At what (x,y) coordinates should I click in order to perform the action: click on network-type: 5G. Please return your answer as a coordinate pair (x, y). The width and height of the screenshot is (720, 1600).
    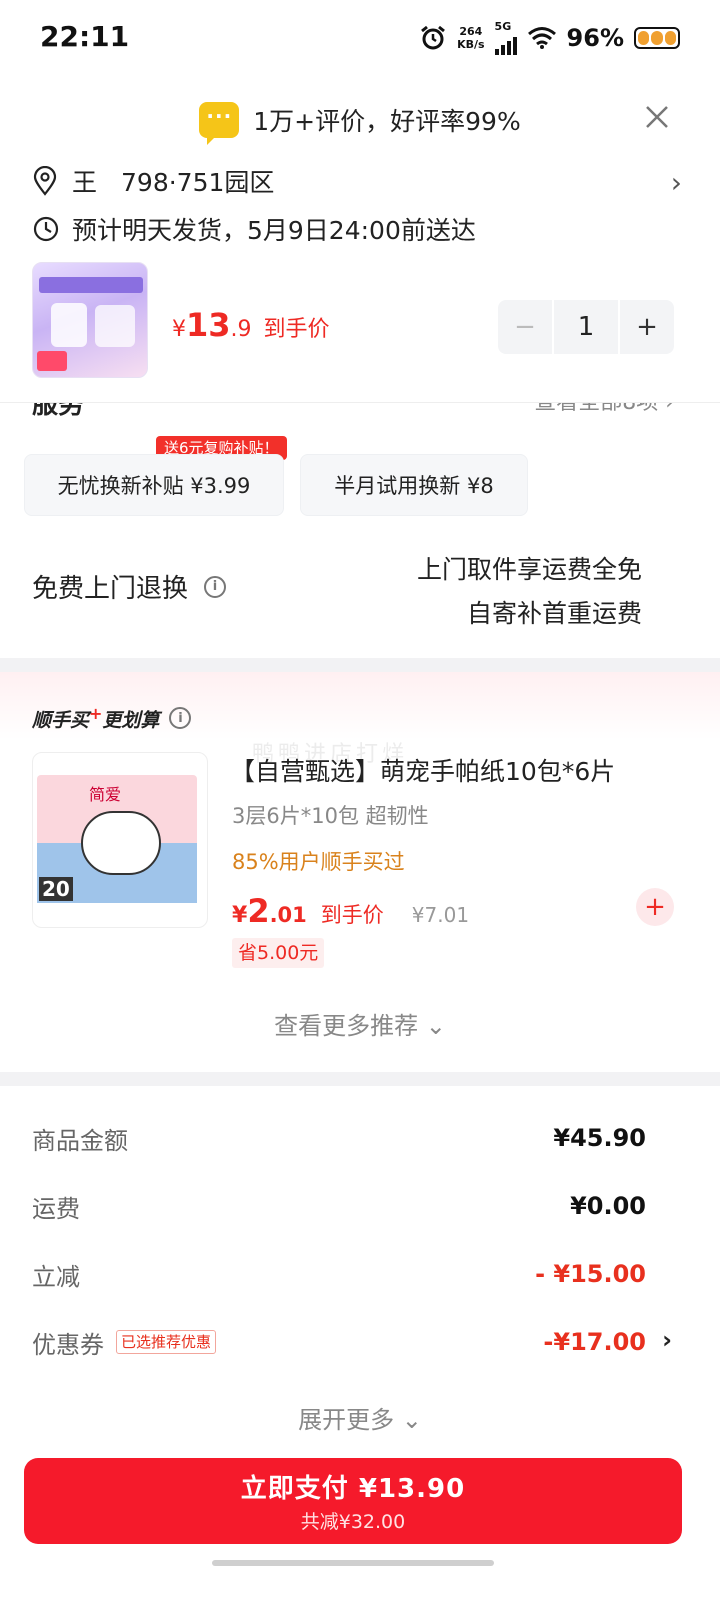
    Looking at the image, I should click on (503, 26).